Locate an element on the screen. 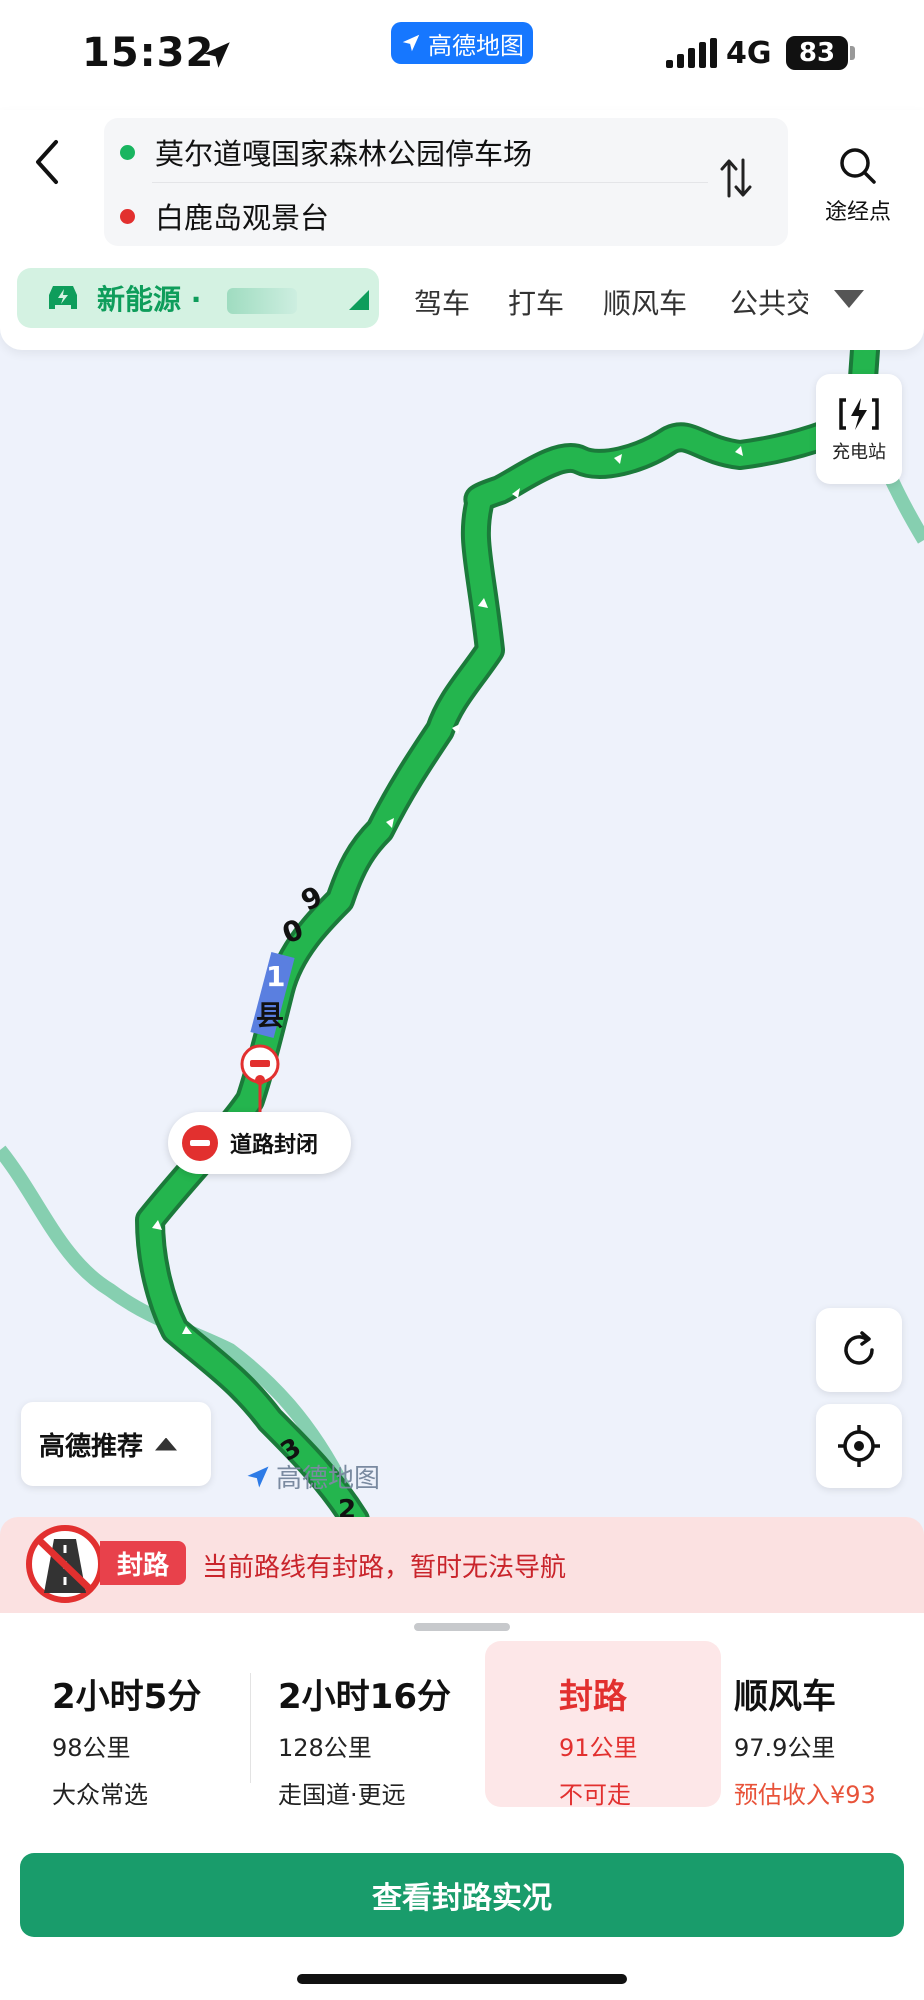 This screenshot has height=2000, width=924. route-option-title: 顺风车 is located at coordinates (785, 1697).